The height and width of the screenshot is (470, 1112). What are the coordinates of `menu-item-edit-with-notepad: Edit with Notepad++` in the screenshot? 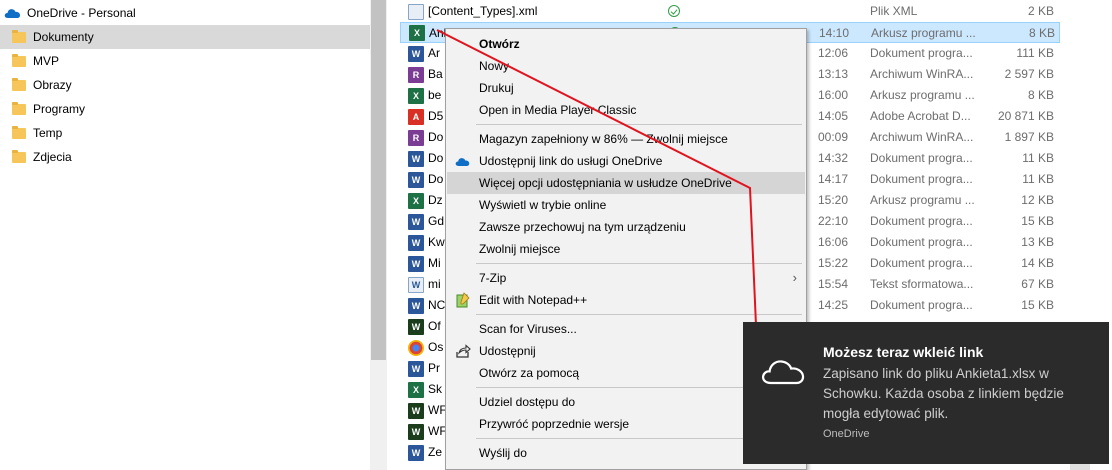 It's located at (626, 300).